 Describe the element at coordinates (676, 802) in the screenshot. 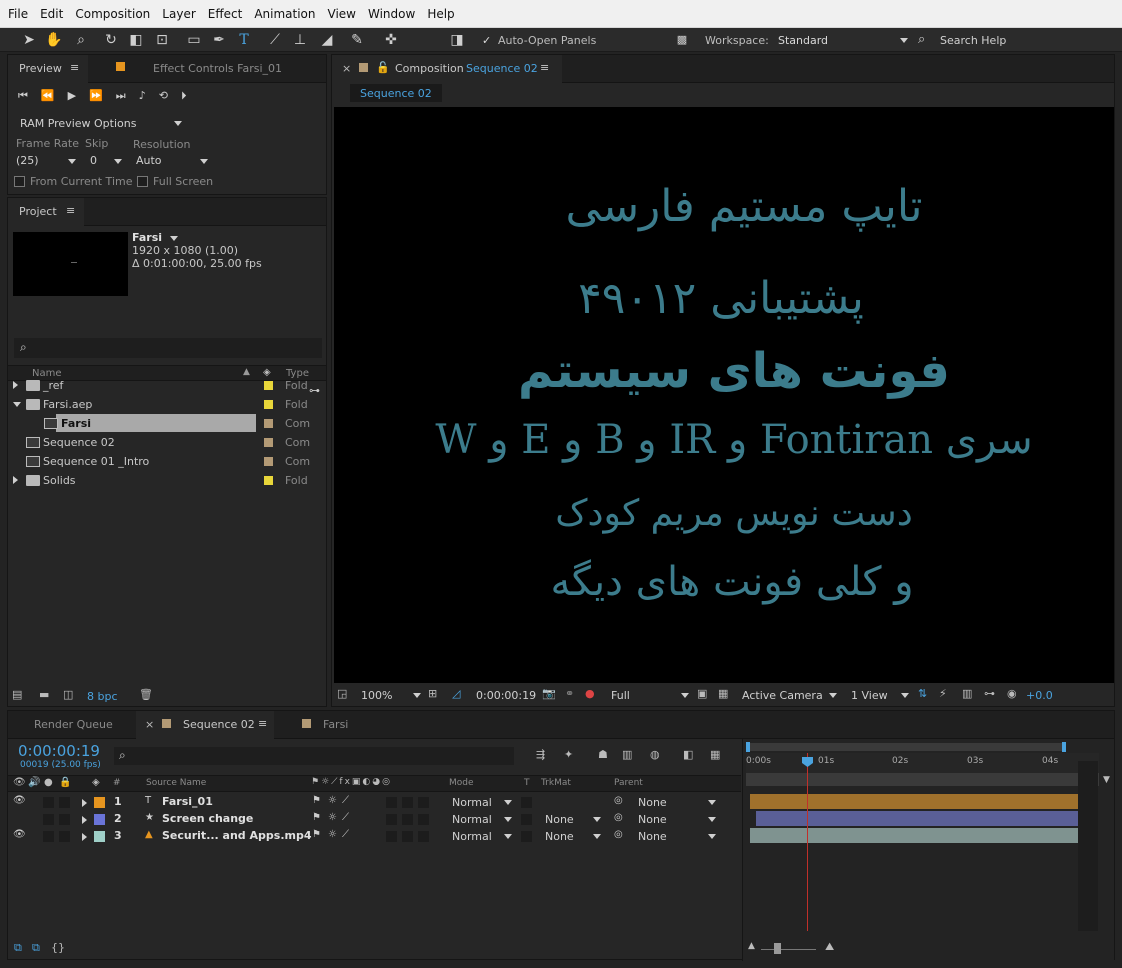

I see `parent-dropdown: None` at that location.